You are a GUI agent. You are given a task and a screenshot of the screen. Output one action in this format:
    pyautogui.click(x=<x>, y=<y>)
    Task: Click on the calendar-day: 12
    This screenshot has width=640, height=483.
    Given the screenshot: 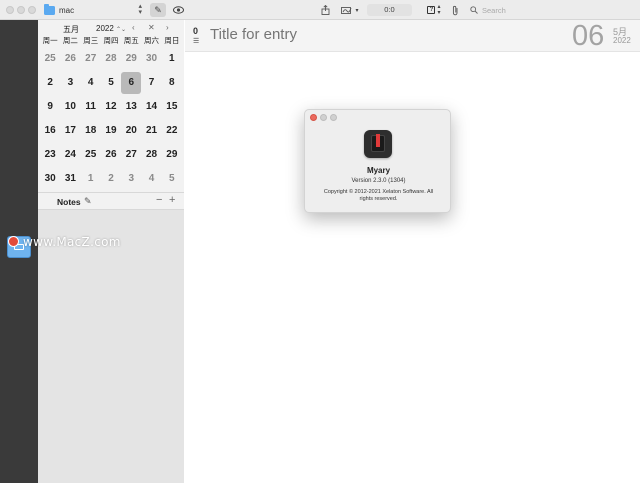 What is the action you would take?
    pyautogui.click(x=111, y=107)
    